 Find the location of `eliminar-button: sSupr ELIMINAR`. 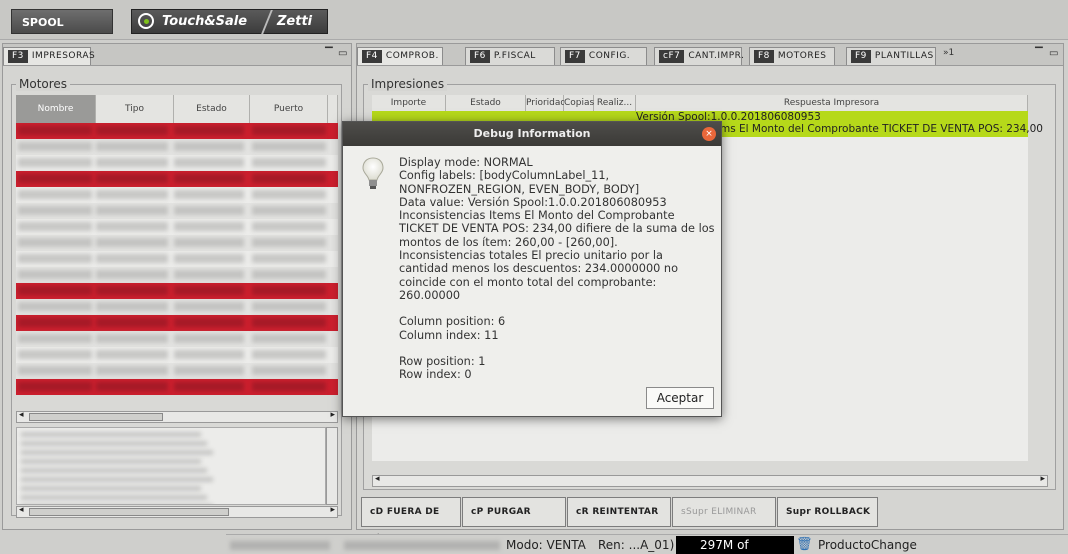

eliminar-button: sSupr ELIMINAR is located at coordinates (724, 512).